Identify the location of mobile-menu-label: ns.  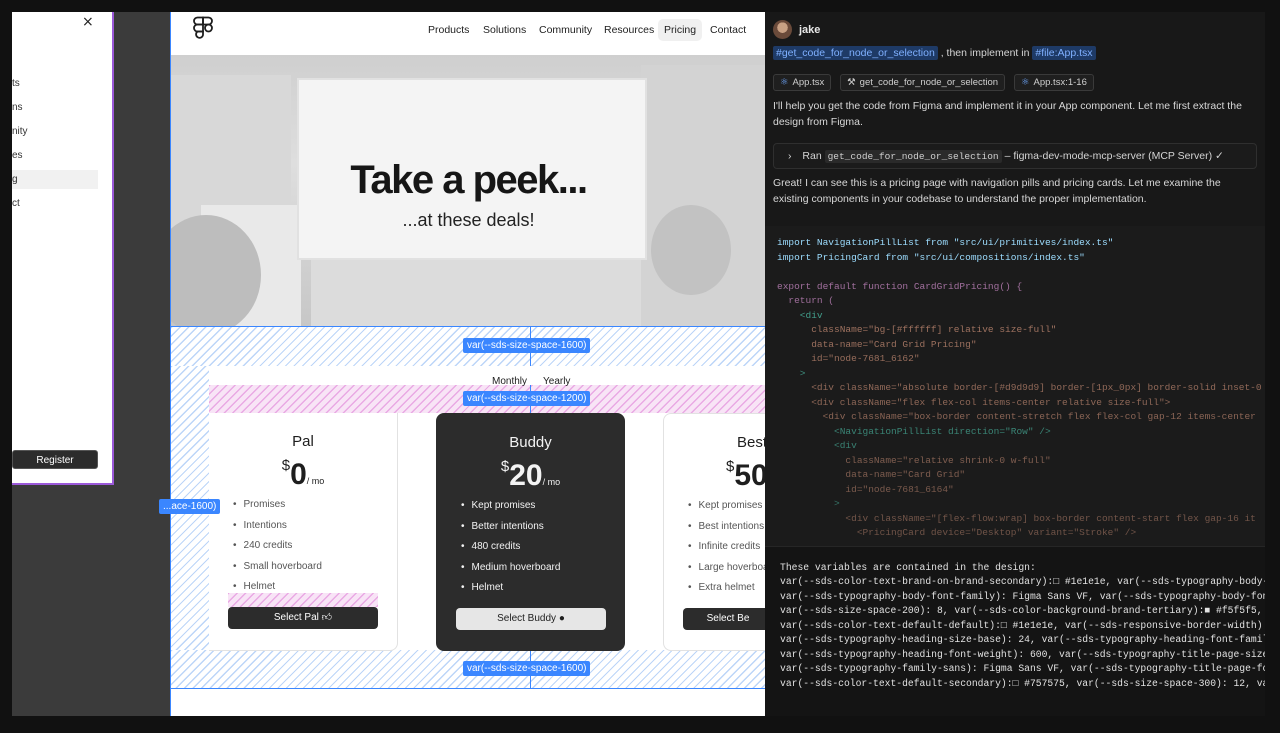
(17, 107).